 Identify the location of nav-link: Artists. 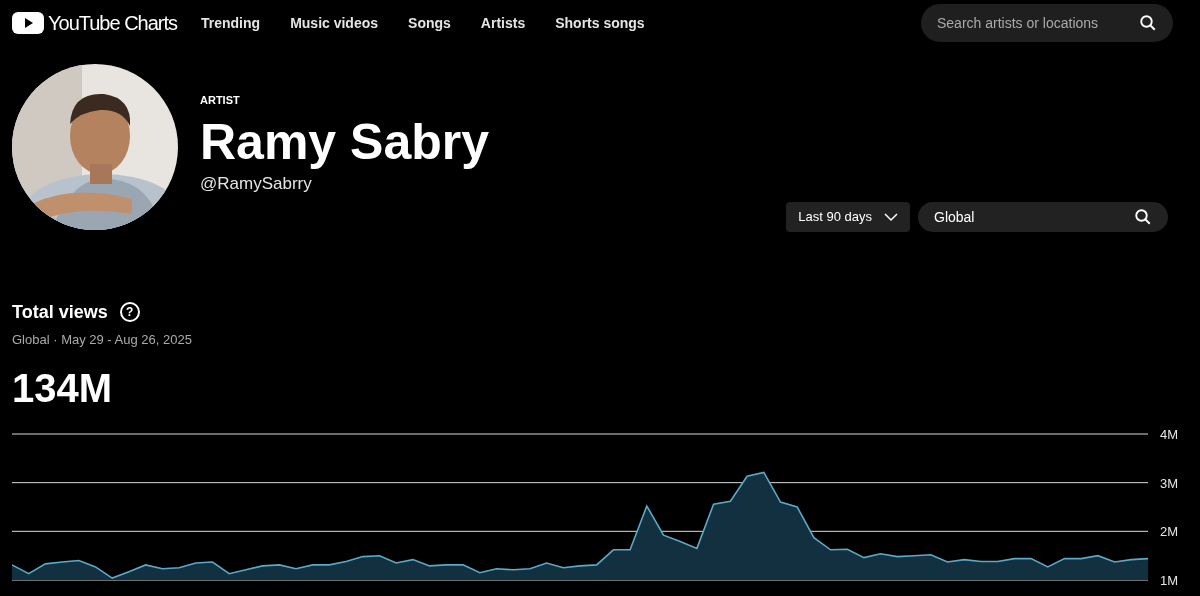
(503, 23).